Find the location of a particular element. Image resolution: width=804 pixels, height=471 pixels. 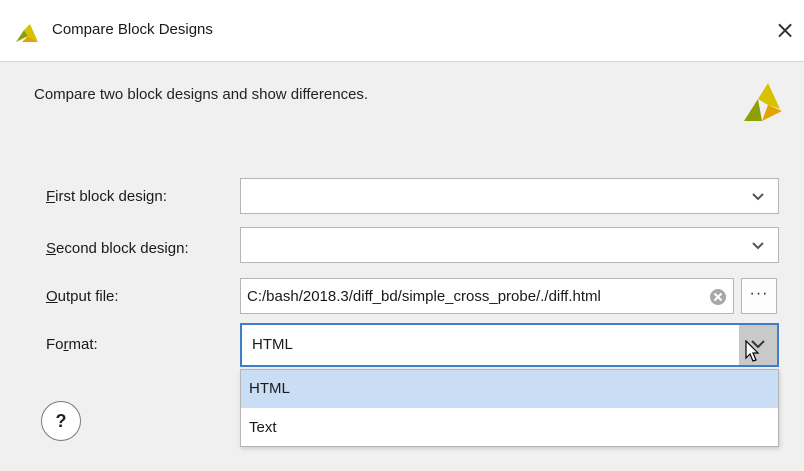

first-block-design-label: First block design: is located at coordinates (106, 196).